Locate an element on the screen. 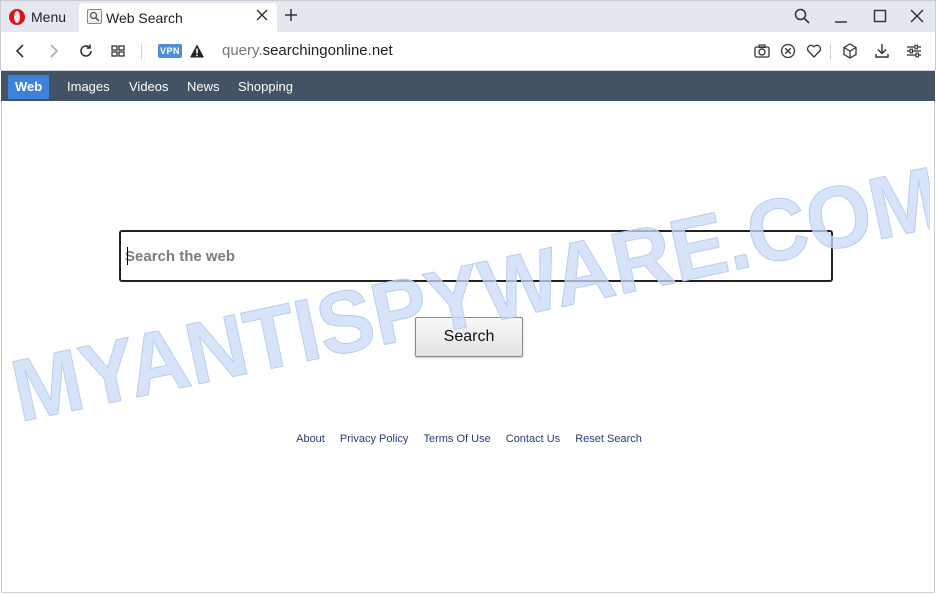 This screenshot has height=594, width=936. tab-strip: Menu Web Search is located at coordinates (468, 16).